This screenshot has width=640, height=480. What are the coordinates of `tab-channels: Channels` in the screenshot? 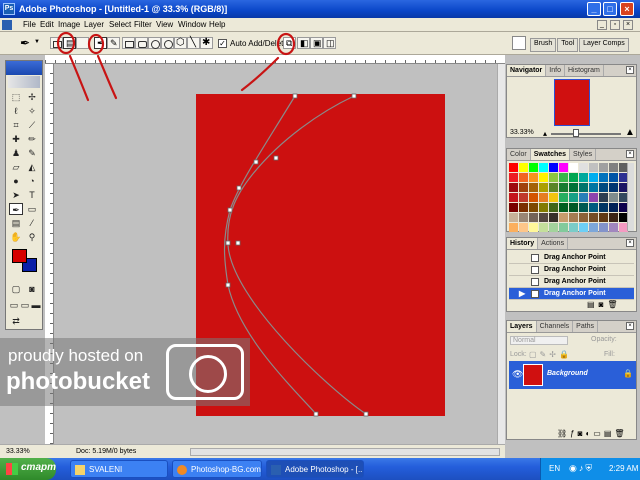 It's located at (555, 326).